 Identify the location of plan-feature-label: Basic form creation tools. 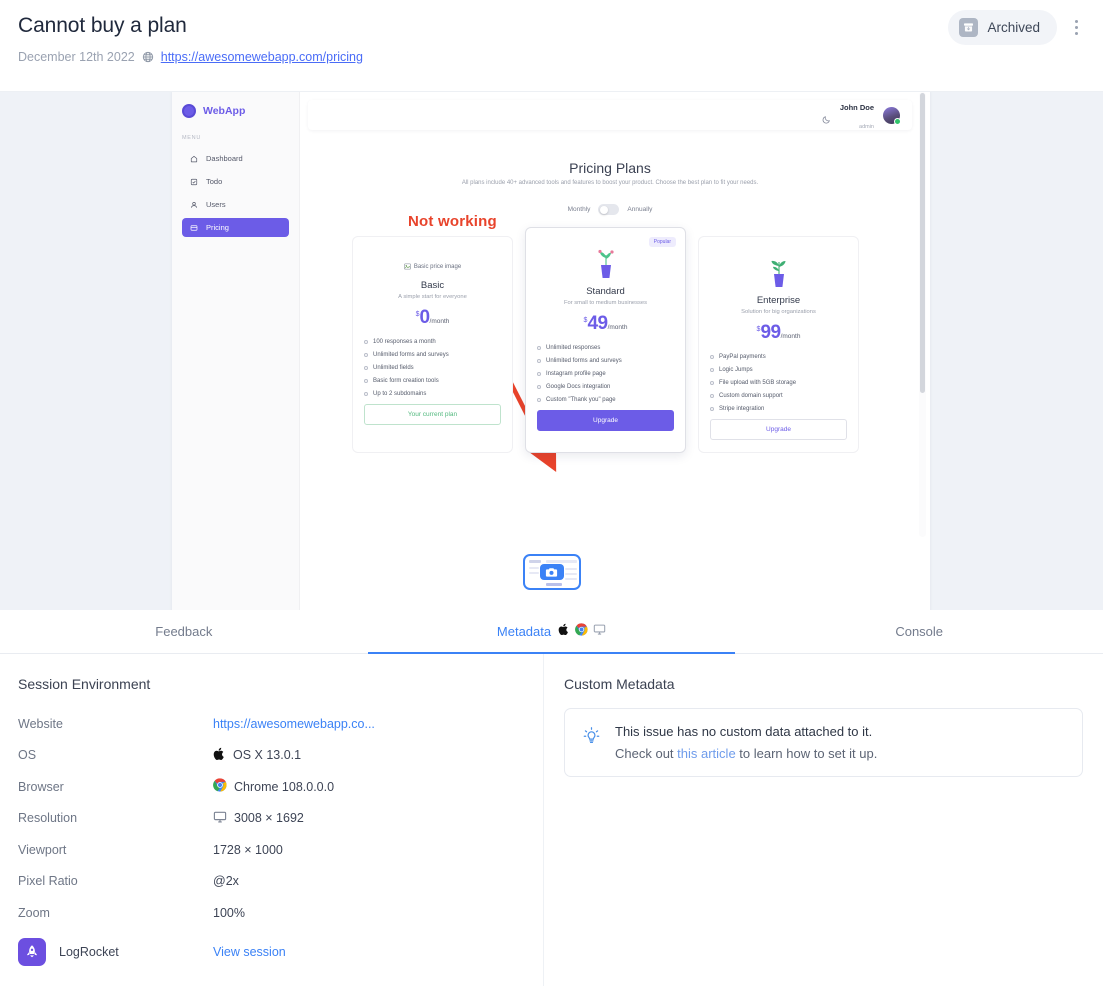
(406, 381).